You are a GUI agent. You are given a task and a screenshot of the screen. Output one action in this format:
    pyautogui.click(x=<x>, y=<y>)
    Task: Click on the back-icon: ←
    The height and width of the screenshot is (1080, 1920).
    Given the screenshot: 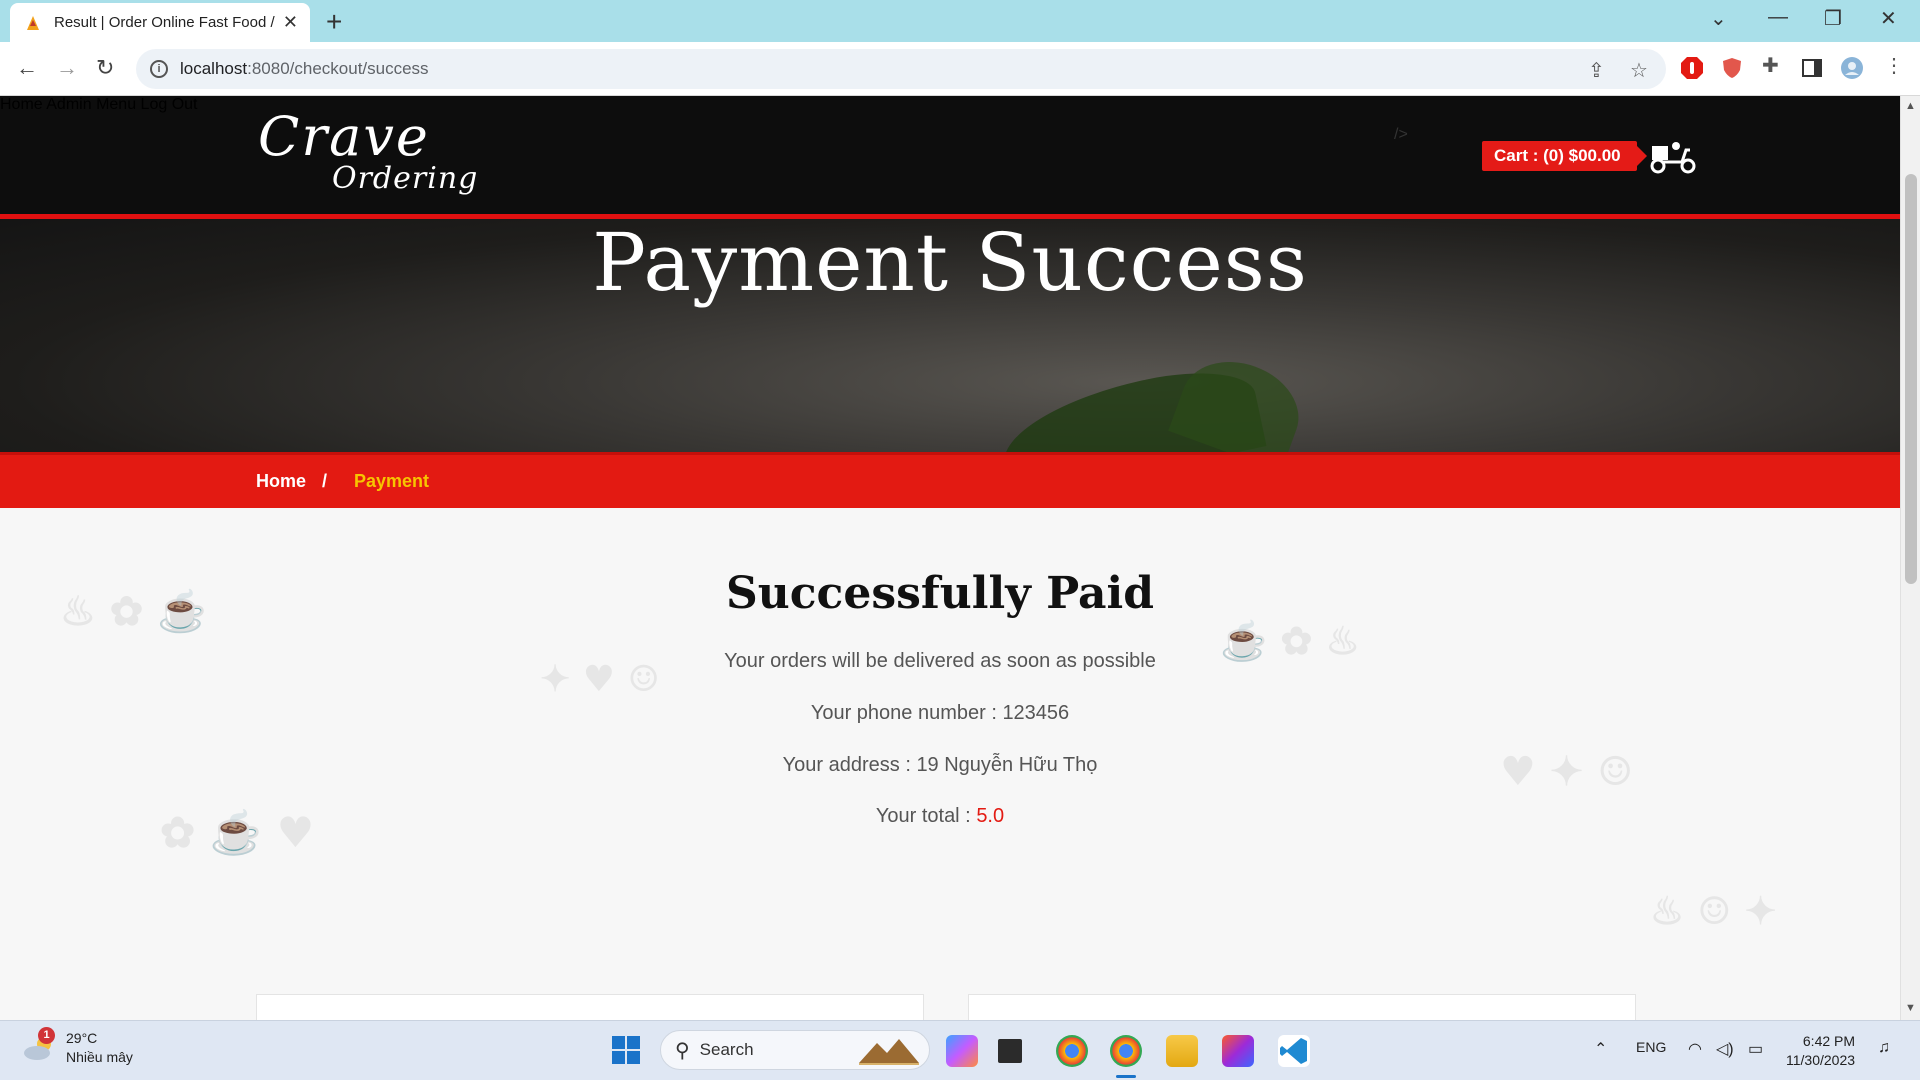 What is the action you would take?
    pyautogui.click(x=27, y=68)
    